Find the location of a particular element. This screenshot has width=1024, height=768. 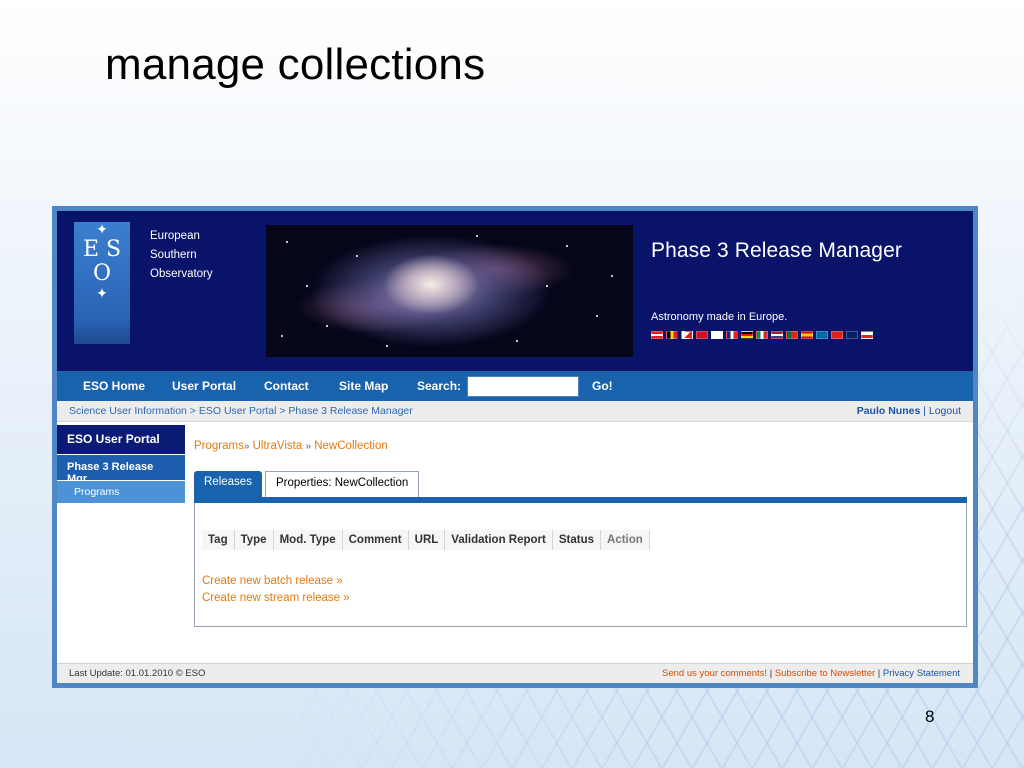

column-header: Action is located at coordinates (625, 540).